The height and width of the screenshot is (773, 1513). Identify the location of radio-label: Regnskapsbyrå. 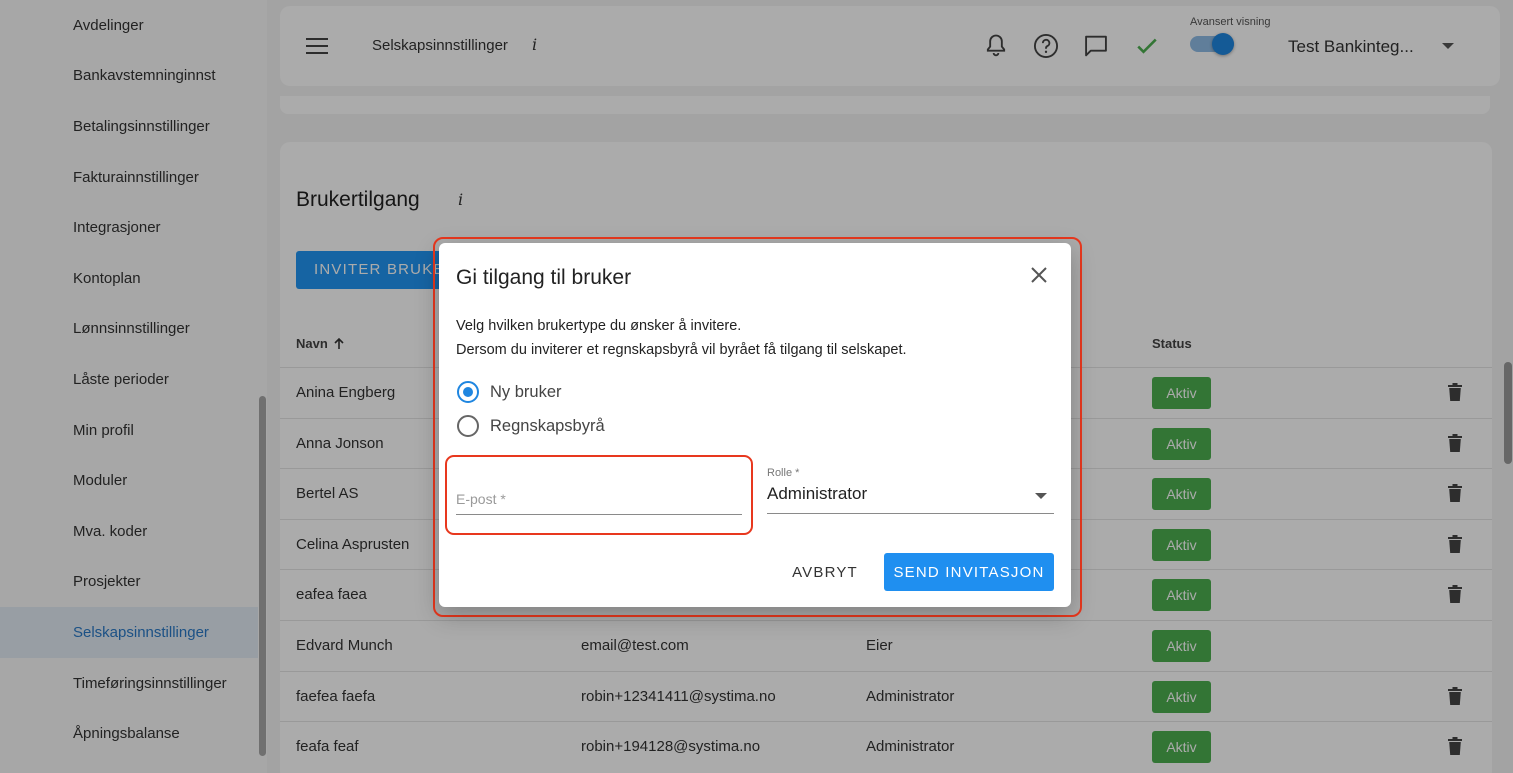
(547, 425).